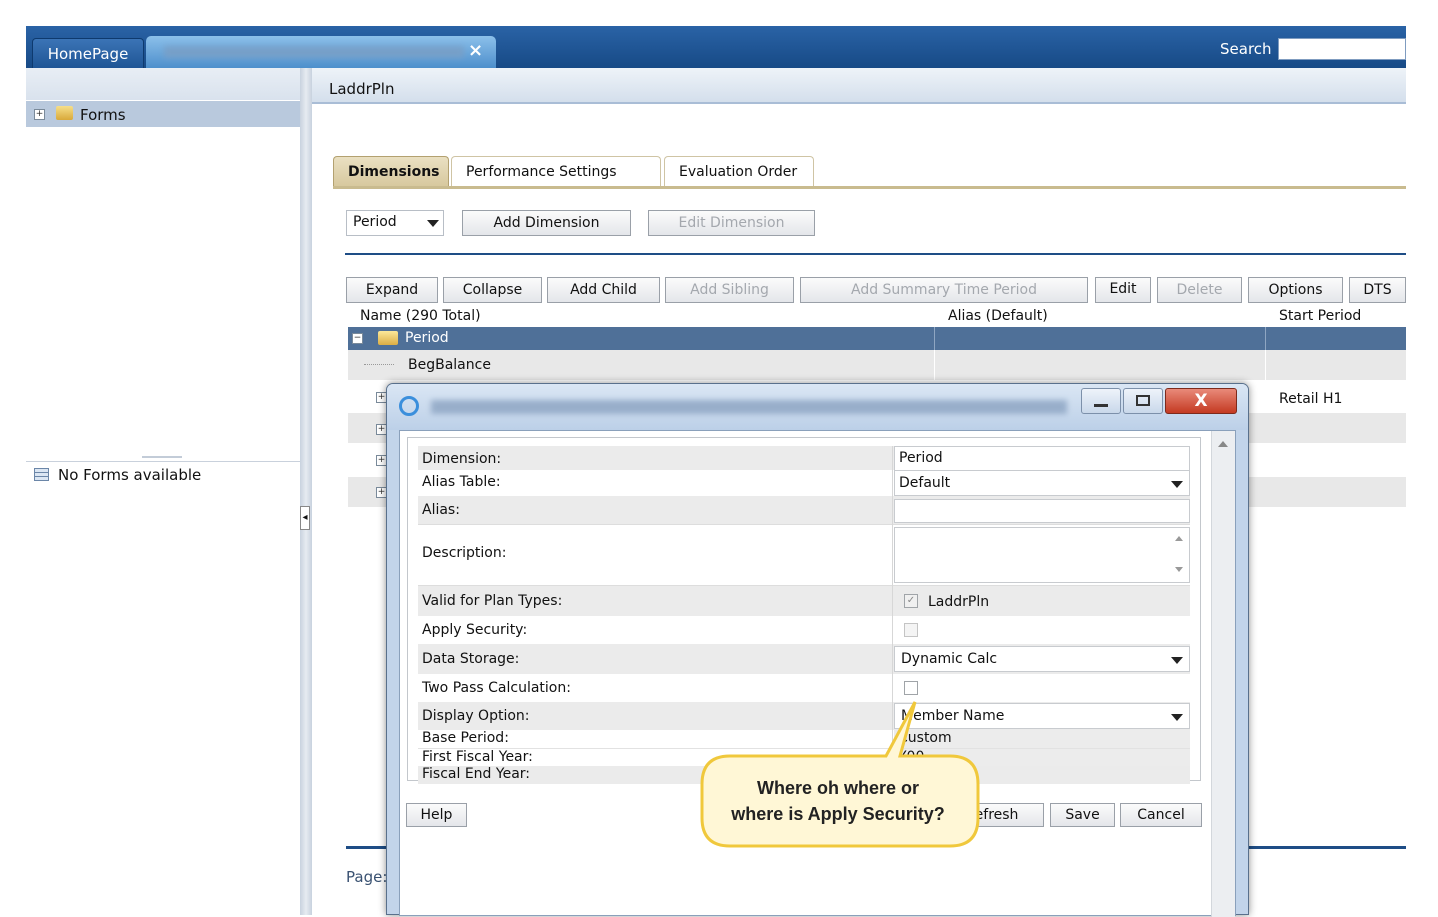 The height and width of the screenshot is (917, 1438). What do you see at coordinates (1042, 659) in the screenshot?
I see `data-storage-select: Dynamic Calc` at bounding box center [1042, 659].